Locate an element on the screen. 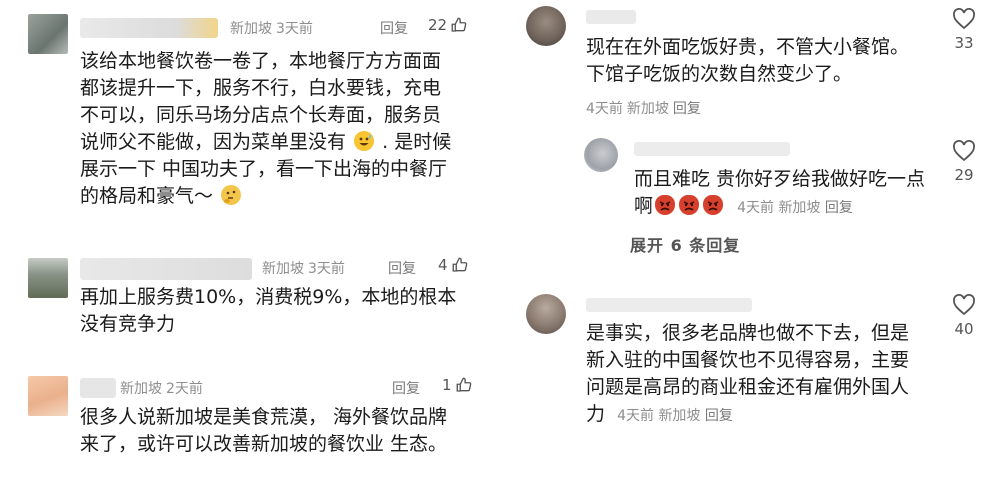  like-count: 4 is located at coordinates (443, 265).